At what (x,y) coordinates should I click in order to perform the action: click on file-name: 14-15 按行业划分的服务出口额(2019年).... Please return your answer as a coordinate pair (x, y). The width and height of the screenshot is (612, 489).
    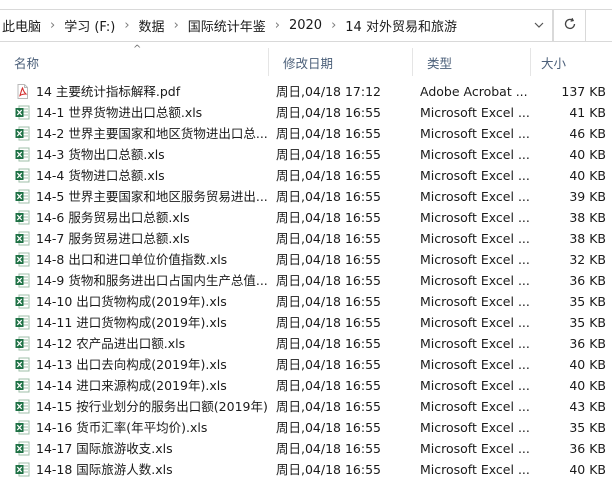
    Looking at the image, I should click on (152, 406).